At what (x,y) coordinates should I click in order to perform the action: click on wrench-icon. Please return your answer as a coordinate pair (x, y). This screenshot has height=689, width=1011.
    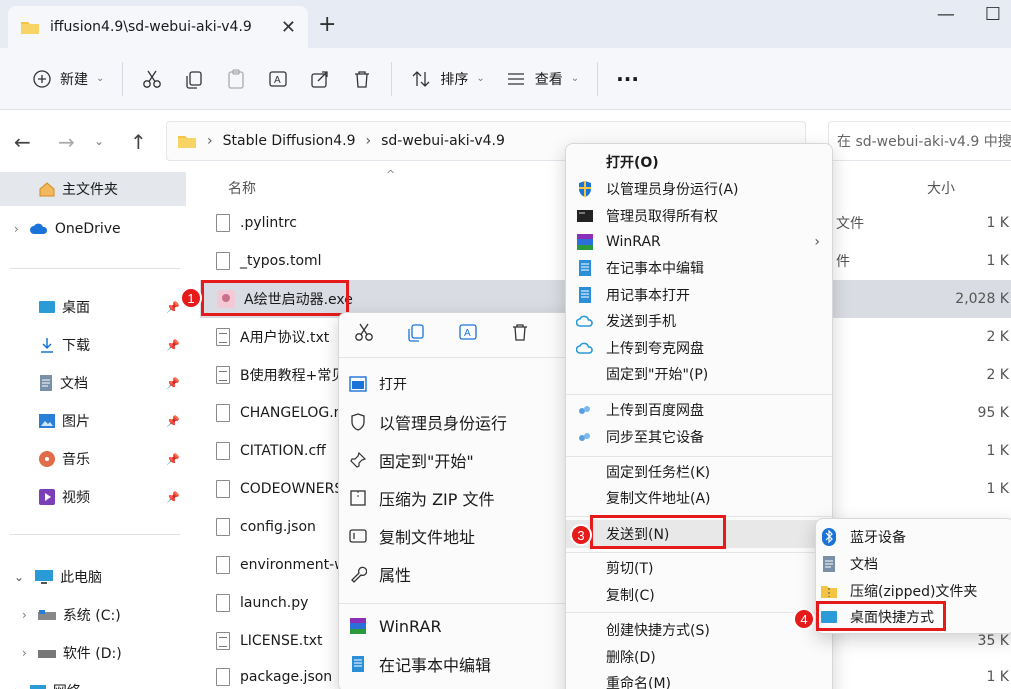
    Looking at the image, I should click on (358, 574).